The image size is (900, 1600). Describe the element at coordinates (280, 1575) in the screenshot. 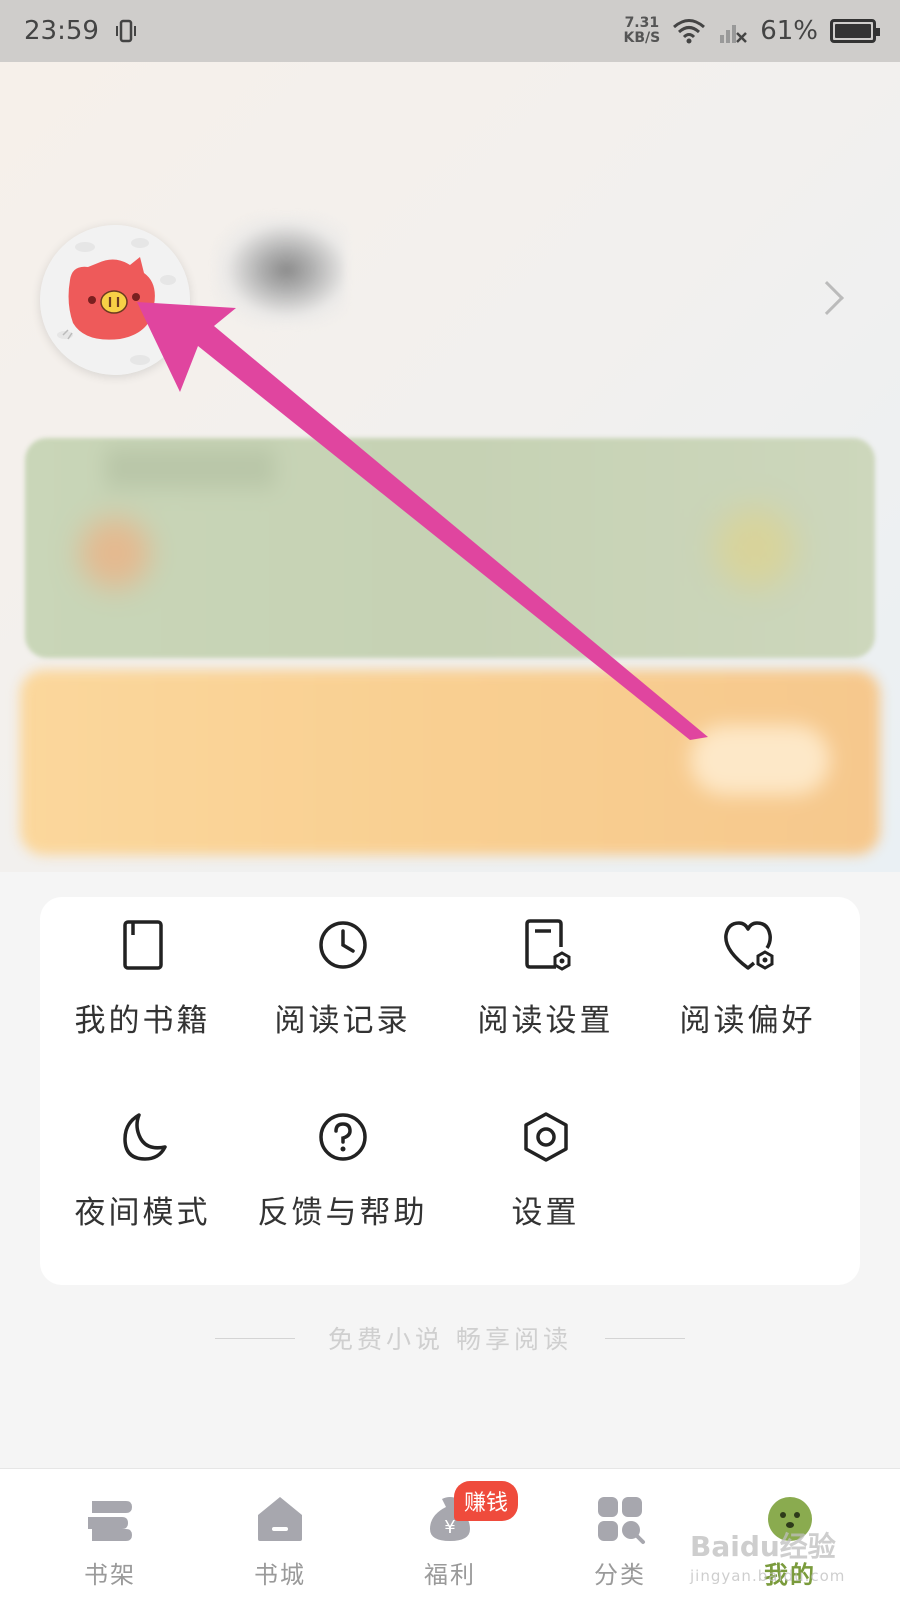

I see `nav-label: 书城` at that location.